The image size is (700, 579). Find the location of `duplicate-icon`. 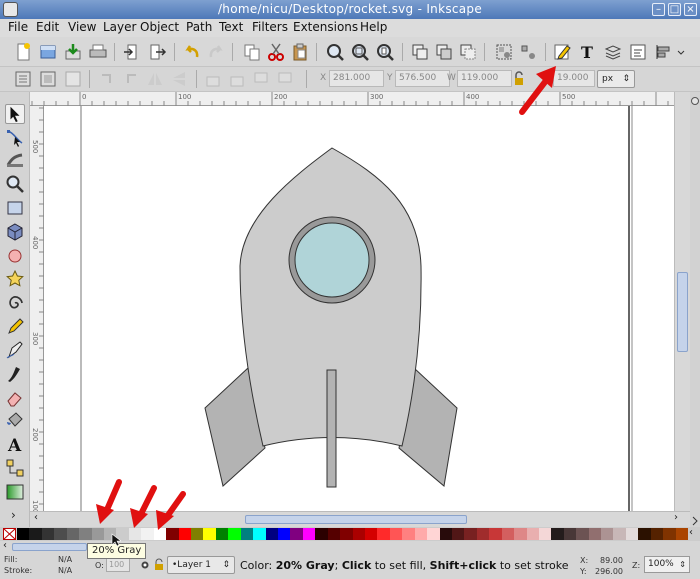

duplicate-icon is located at coordinates (420, 52).